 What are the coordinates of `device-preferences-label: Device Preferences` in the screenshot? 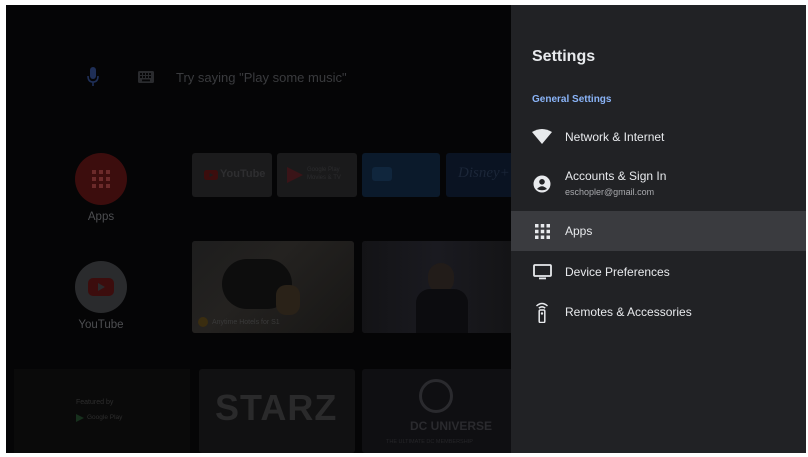 It's located at (617, 272).